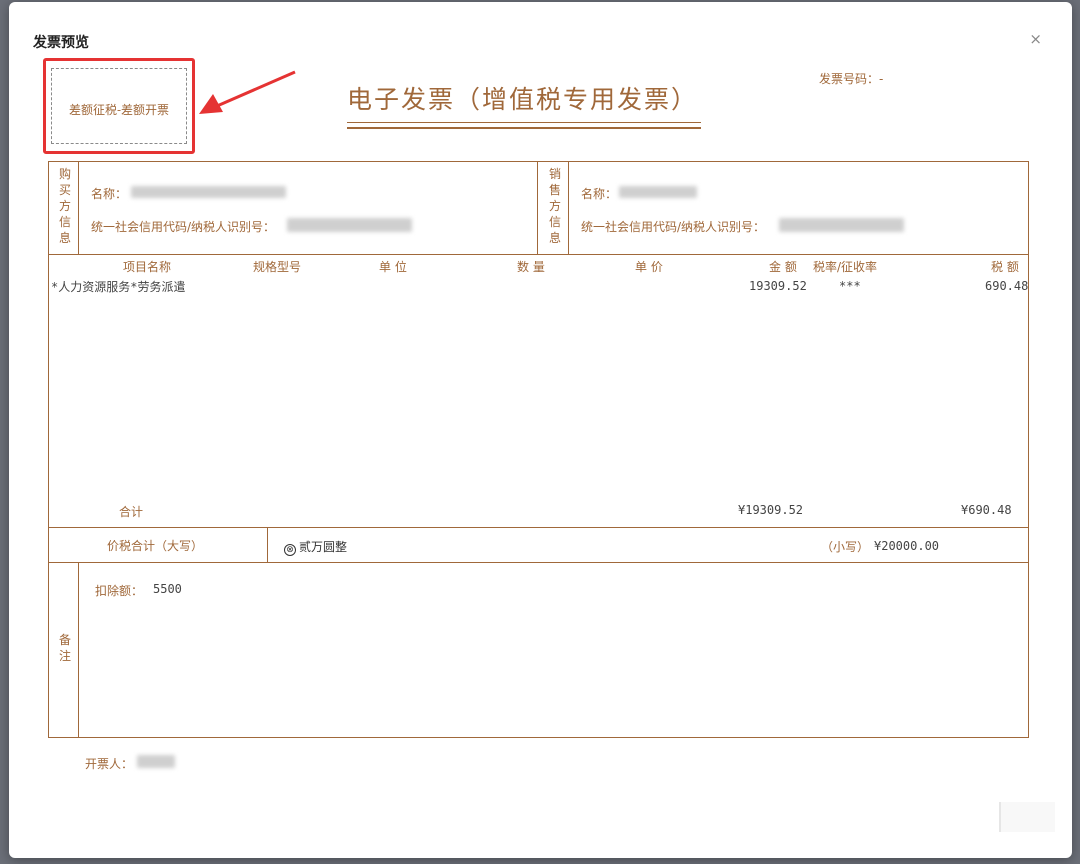  Describe the element at coordinates (208, 192) in the screenshot. I see `buyer-name-redacted` at that location.